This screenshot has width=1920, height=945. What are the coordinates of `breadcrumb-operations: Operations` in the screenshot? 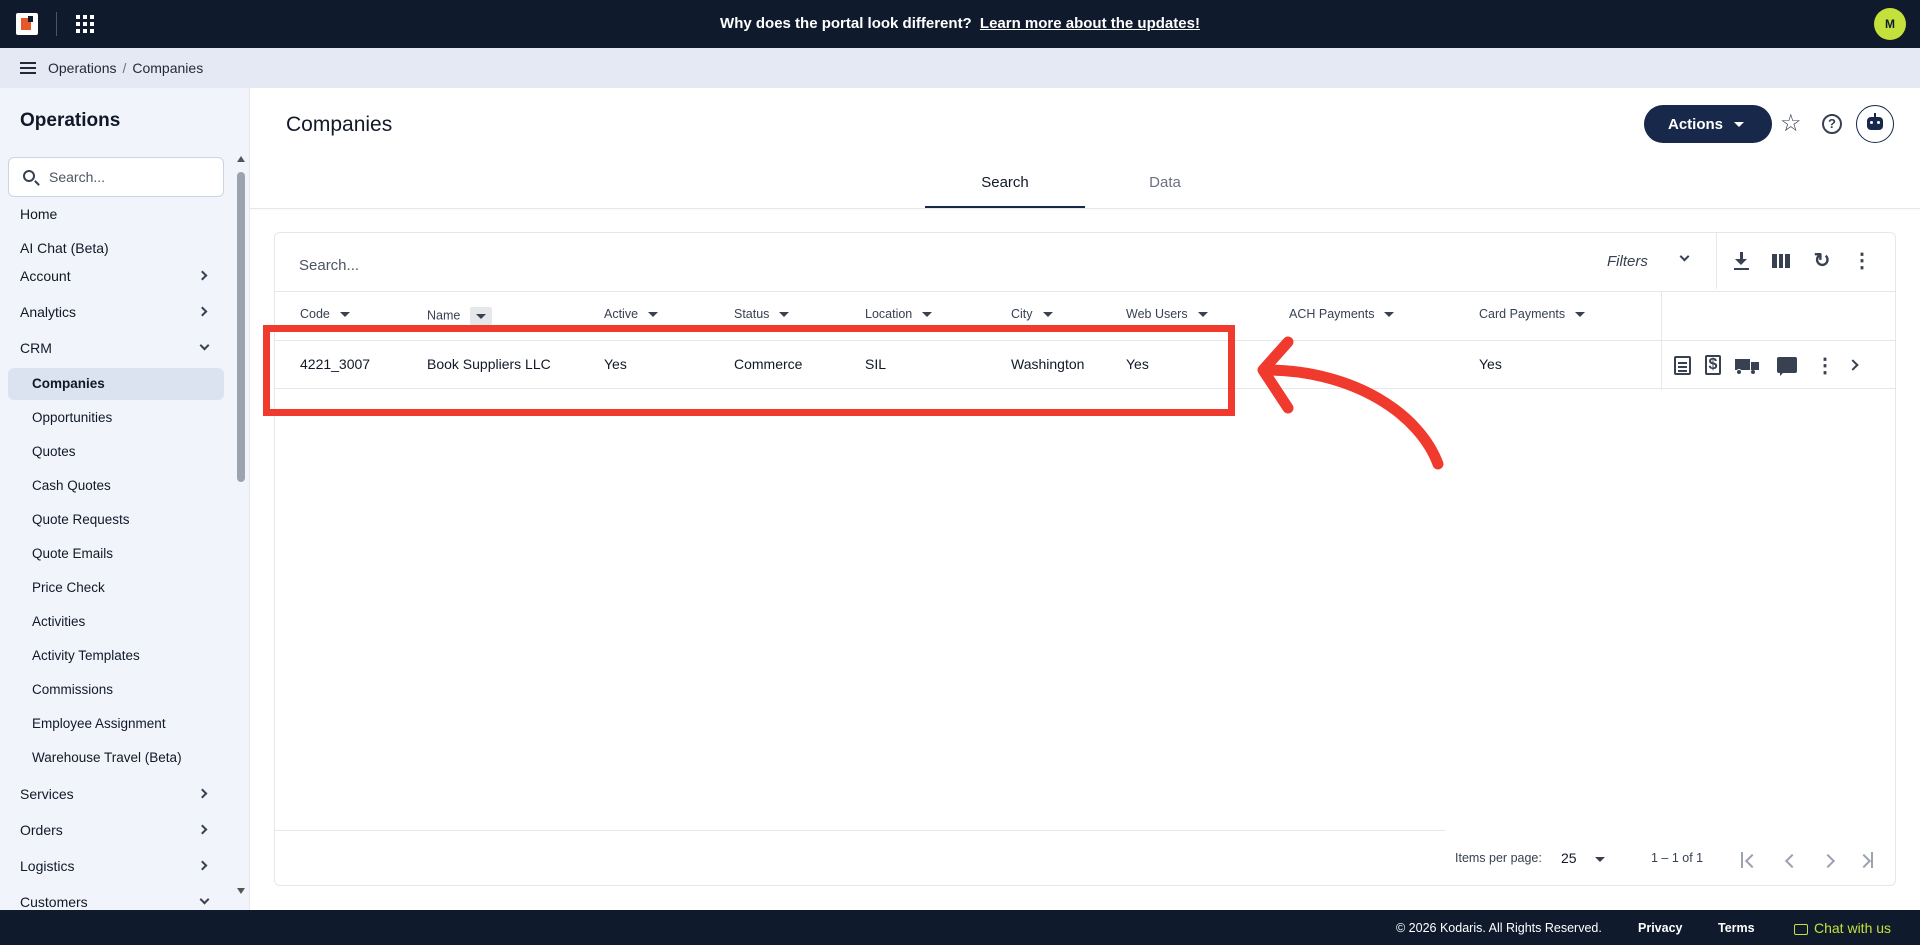 It's located at (82, 68).